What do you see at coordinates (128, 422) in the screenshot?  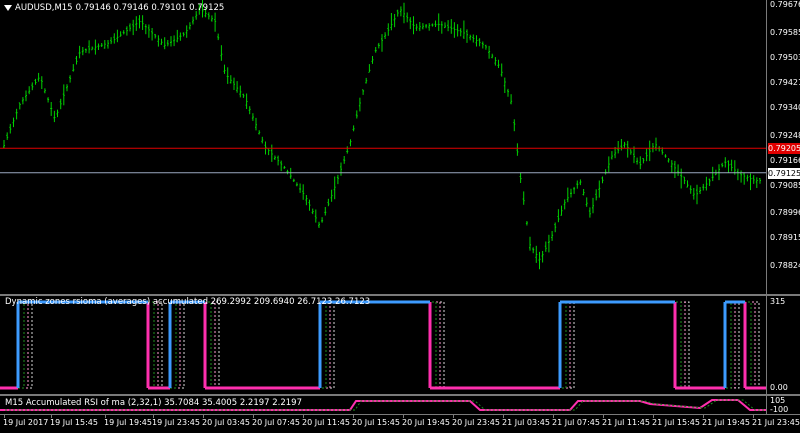 I see `time-label: 19 Jul 19:45` at bounding box center [128, 422].